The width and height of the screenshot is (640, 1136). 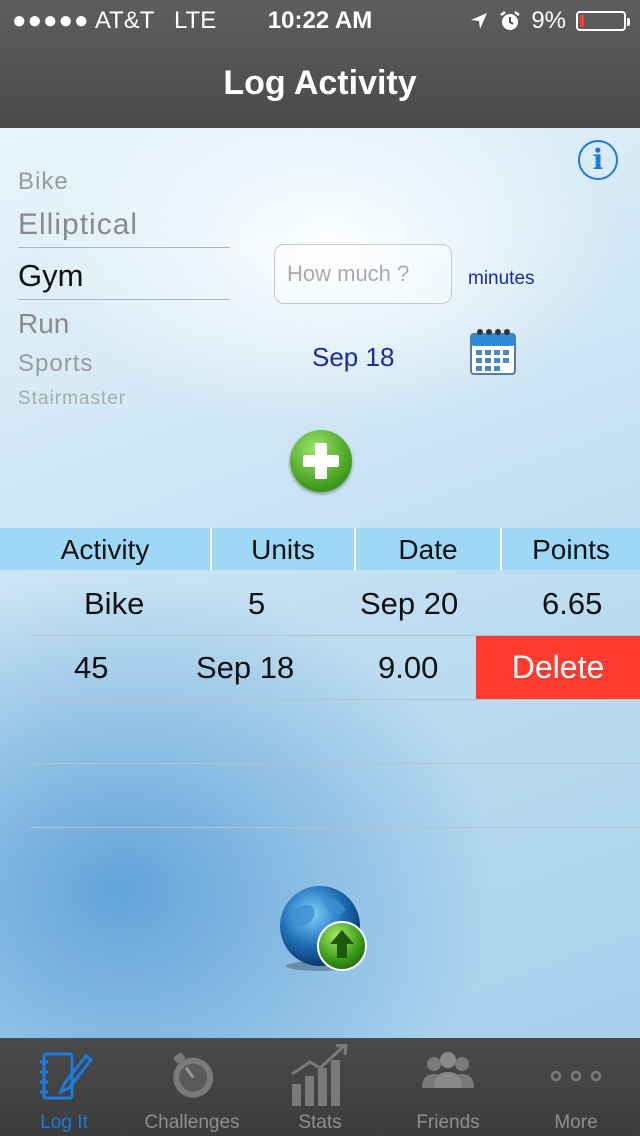 What do you see at coordinates (124, 247) in the screenshot?
I see `picker-selection-line-top` at bounding box center [124, 247].